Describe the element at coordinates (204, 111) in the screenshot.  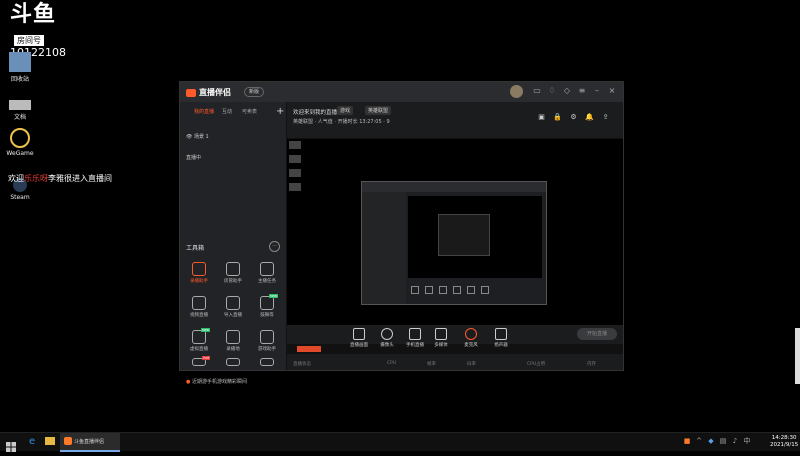
I see `tab-my-live: 我的直播` at that location.